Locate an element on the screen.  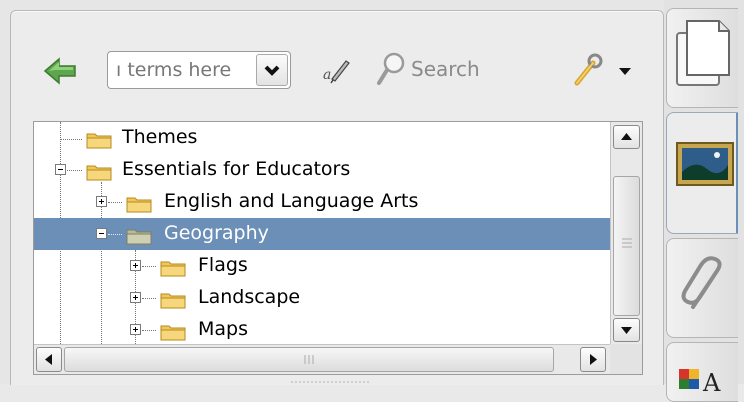
search-combo is located at coordinates (199, 70).